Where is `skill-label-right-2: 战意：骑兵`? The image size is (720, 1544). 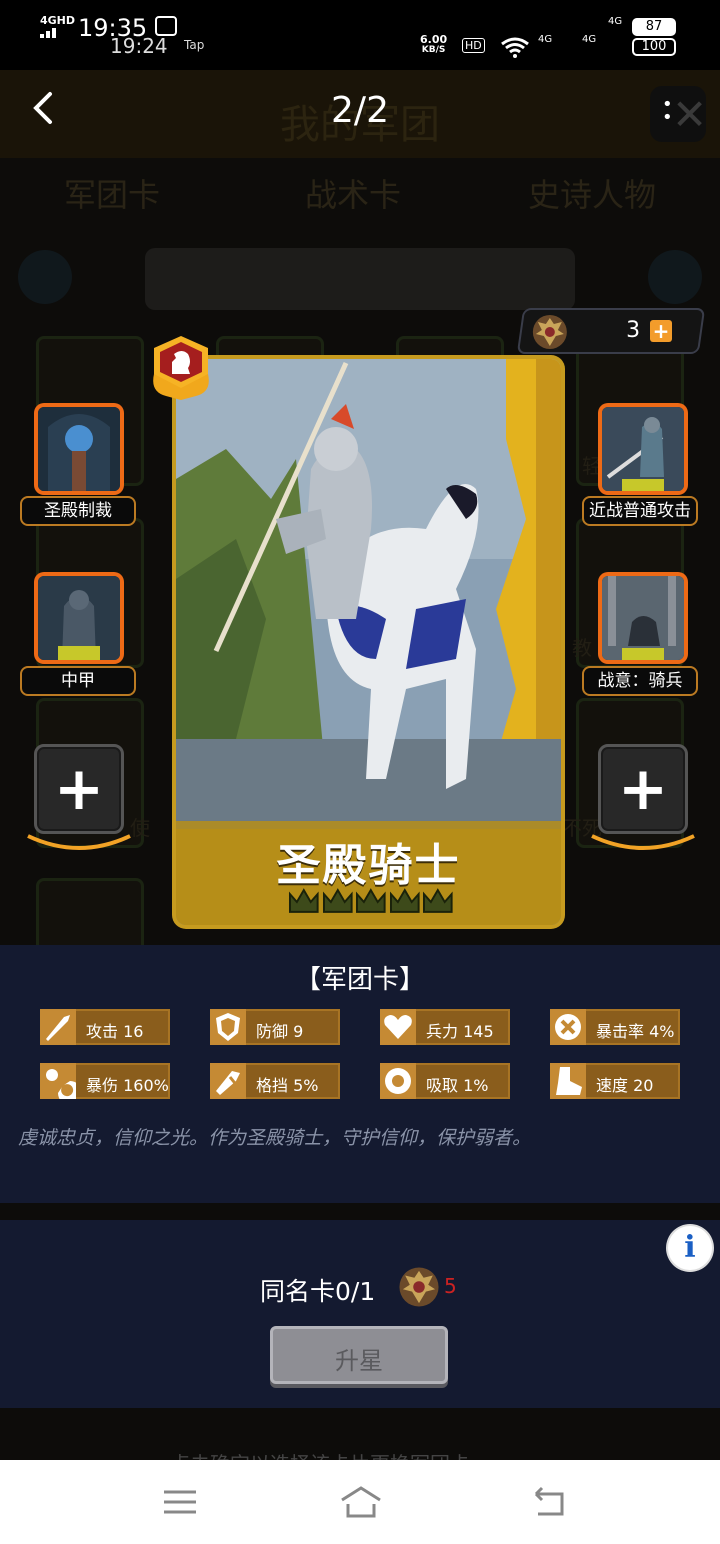
skill-label-right-2: 战意：骑兵 is located at coordinates (640, 681).